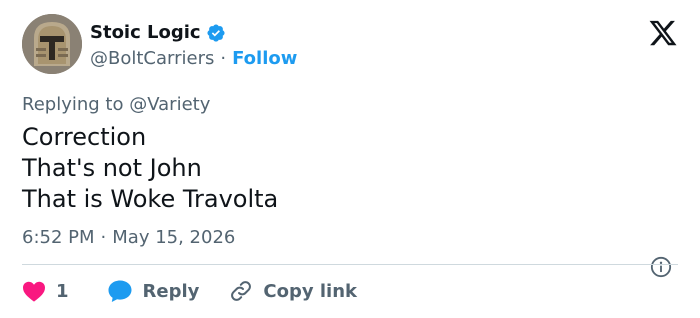 Image resolution: width=700 pixels, height=318 pixels. What do you see at coordinates (169, 104) in the screenshot?
I see `replying-mention: @Variety` at bounding box center [169, 104].